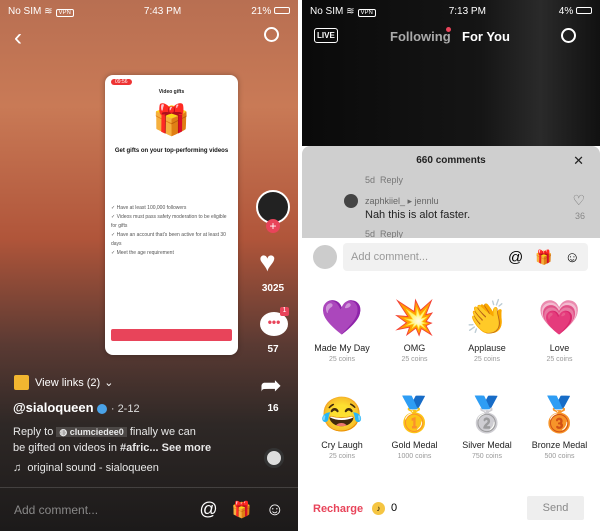 This screenshot has height=531, width=600. What do you see at coordinates (171, 151) in the screenshot?
I see `embedded-heading: Get gifts on your top-performing videos` at bounding box center [171, 151].